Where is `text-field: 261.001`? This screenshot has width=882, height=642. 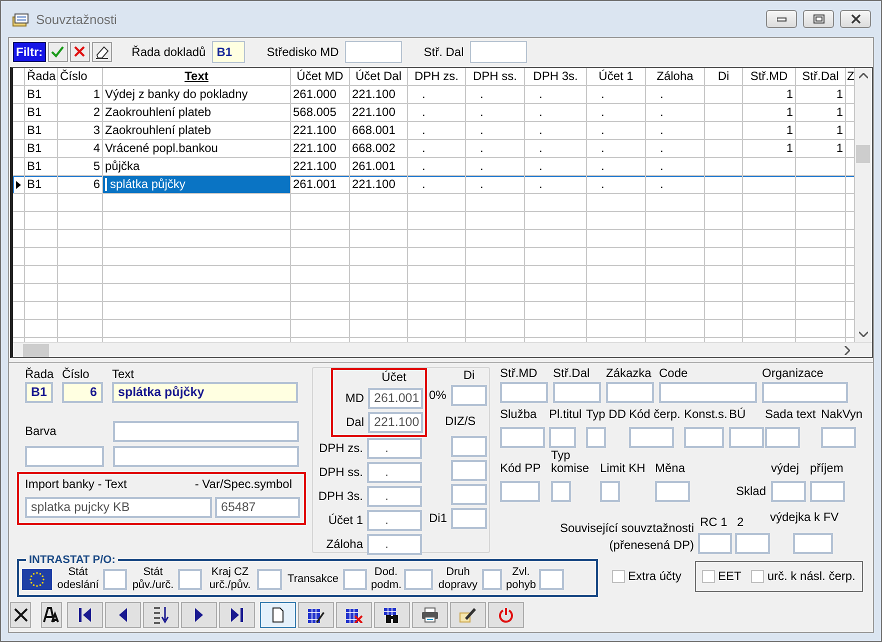
text-field: 261.001 is located at coordinates (395, 398).